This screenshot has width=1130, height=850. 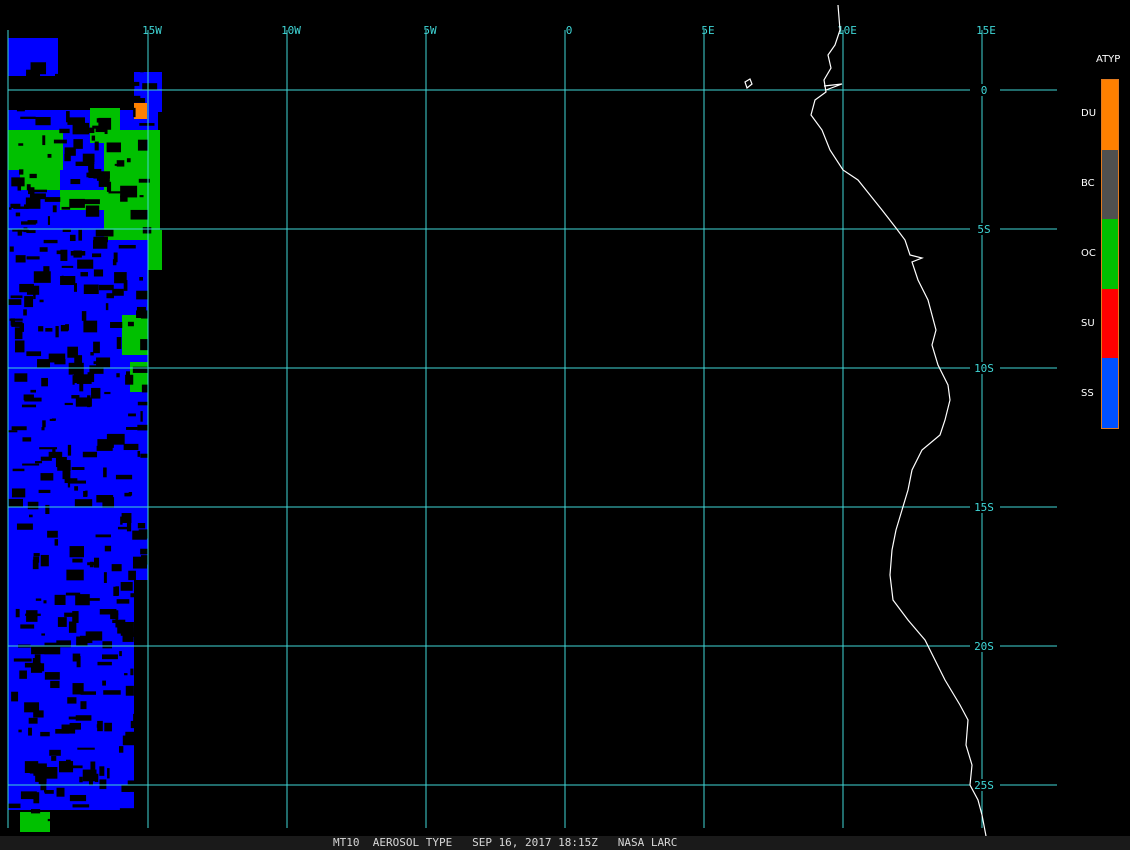 What do you see at coordinates (35, 822) in the screenshot?
I see `oc-region` at bounding box center [35, 822].